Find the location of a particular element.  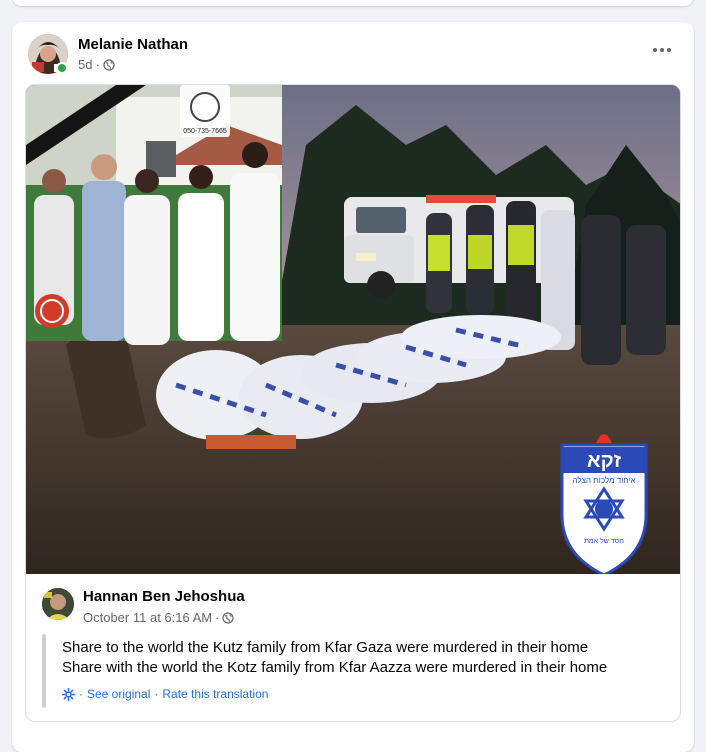

zaka-logo-subtext: איחוד מלכות הצלה is located at coordinates (603, 480).